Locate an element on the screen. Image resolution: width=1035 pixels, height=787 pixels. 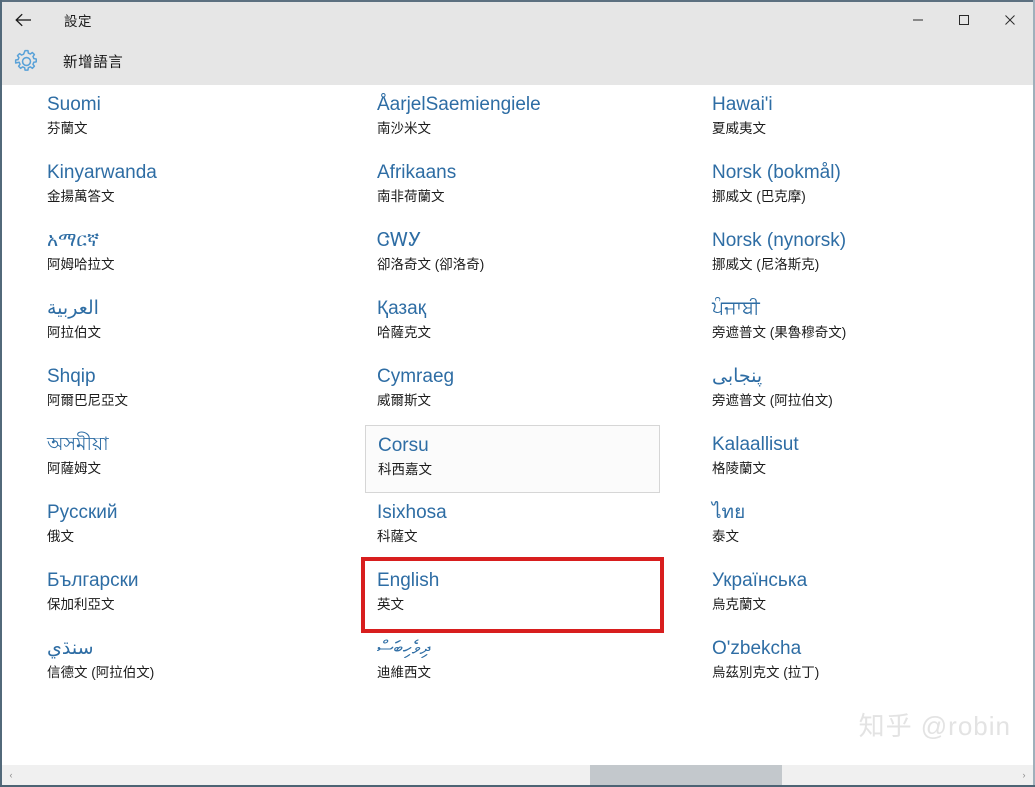
language-item-corsu: Corsu 科西嘉文 is located at coordinates (512, 459).